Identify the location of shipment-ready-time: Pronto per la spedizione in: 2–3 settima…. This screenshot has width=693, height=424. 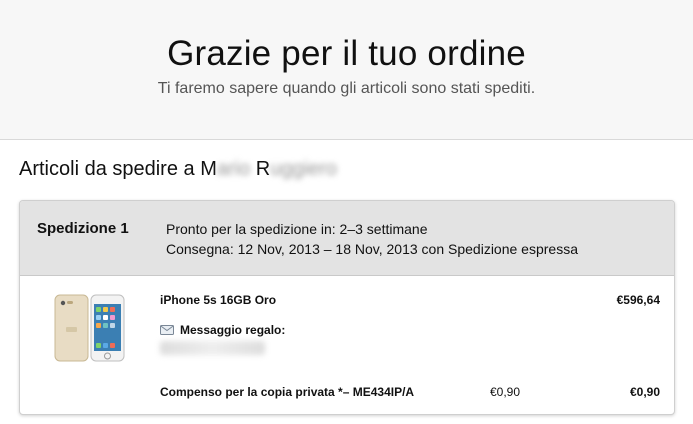
(297, 229).